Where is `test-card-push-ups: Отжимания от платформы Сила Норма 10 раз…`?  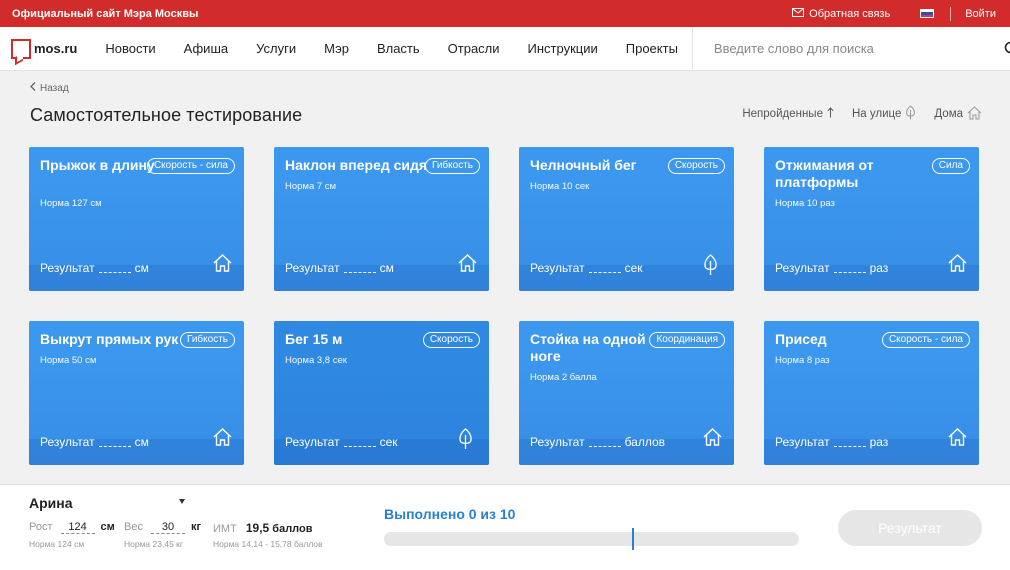
test-card-push-ups: Отжимания от платформы Сила Норма 10 раз… is located at coordinates (871, 219).